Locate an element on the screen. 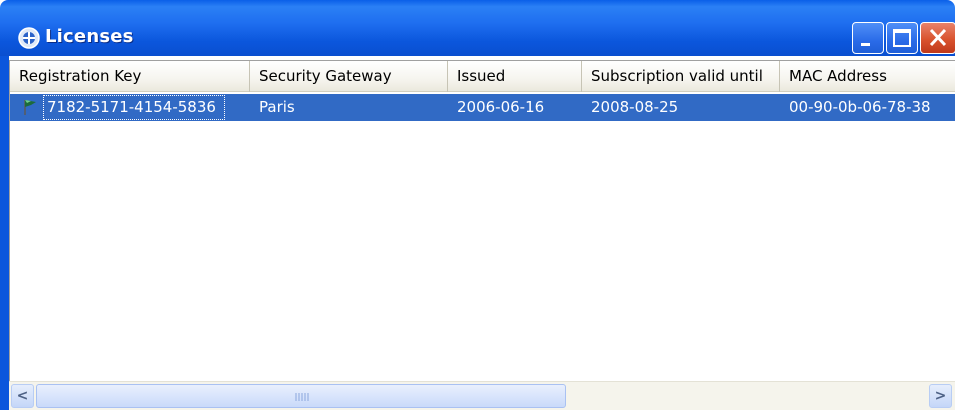  window-title: Licenses is located at coordinates (89, 36).